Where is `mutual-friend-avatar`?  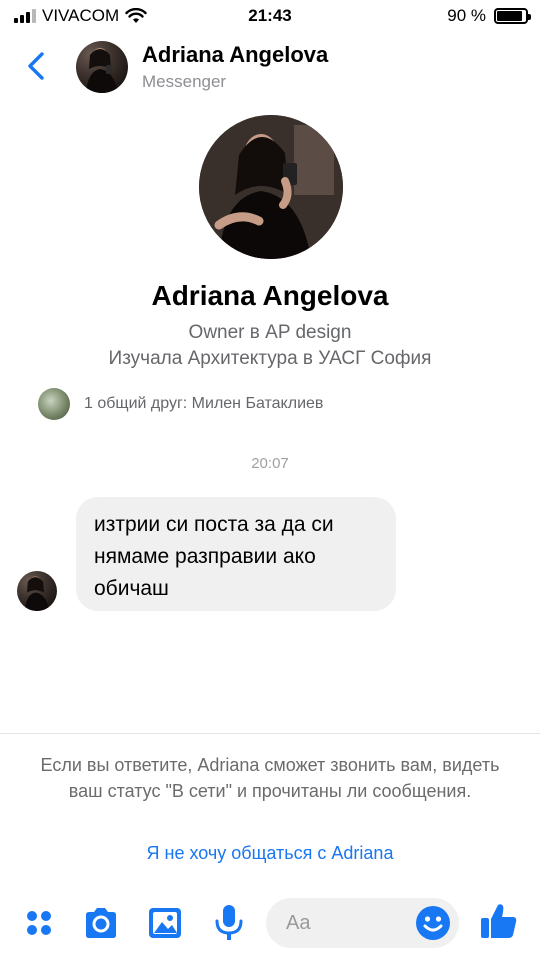
mutual-friend-avatar is located at coordinates (54, 404).